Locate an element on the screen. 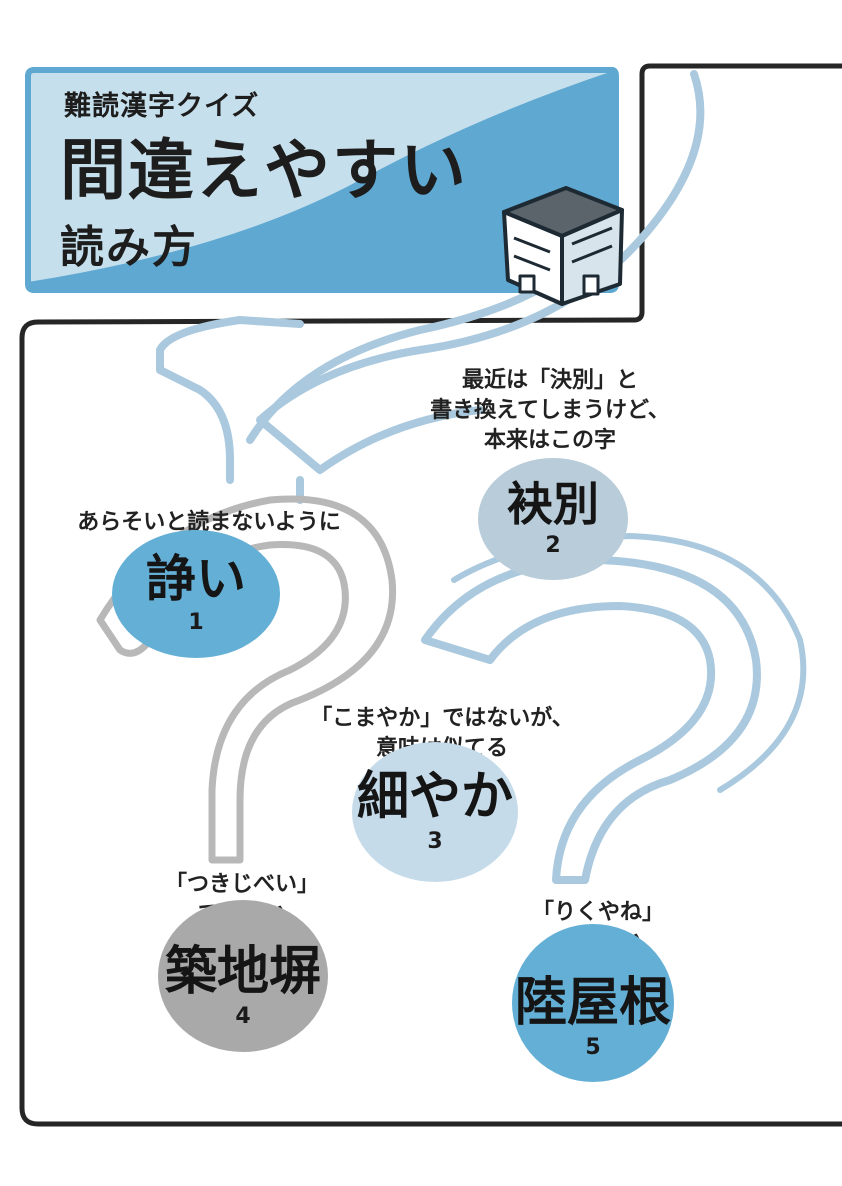  quiz-item-1: 諍い 1 is located at coordinates (196, 594).